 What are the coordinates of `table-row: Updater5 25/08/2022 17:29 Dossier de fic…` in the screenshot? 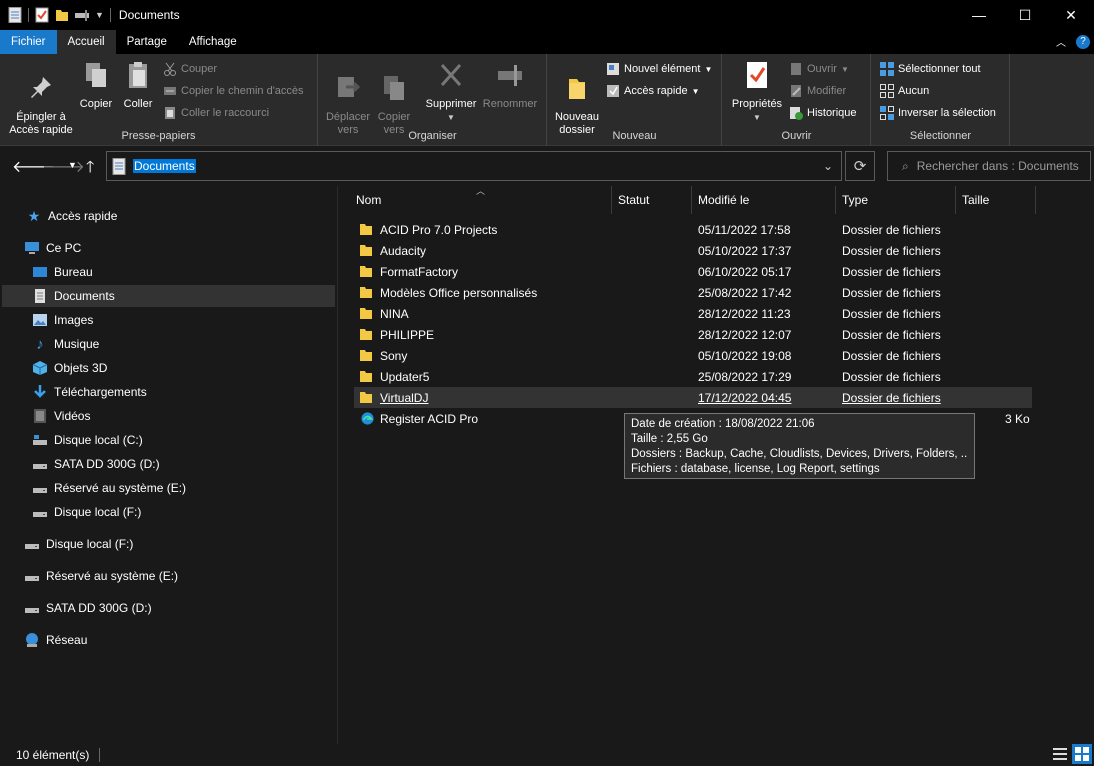 It's located at (693, 376).